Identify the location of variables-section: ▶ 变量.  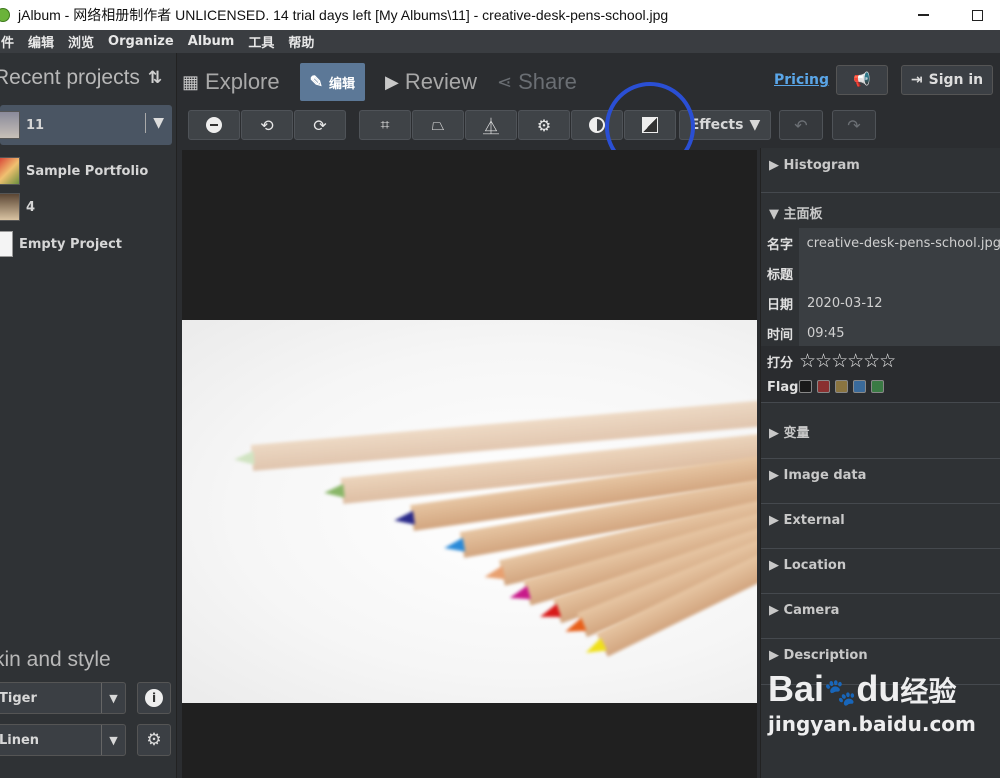
(789, 431).